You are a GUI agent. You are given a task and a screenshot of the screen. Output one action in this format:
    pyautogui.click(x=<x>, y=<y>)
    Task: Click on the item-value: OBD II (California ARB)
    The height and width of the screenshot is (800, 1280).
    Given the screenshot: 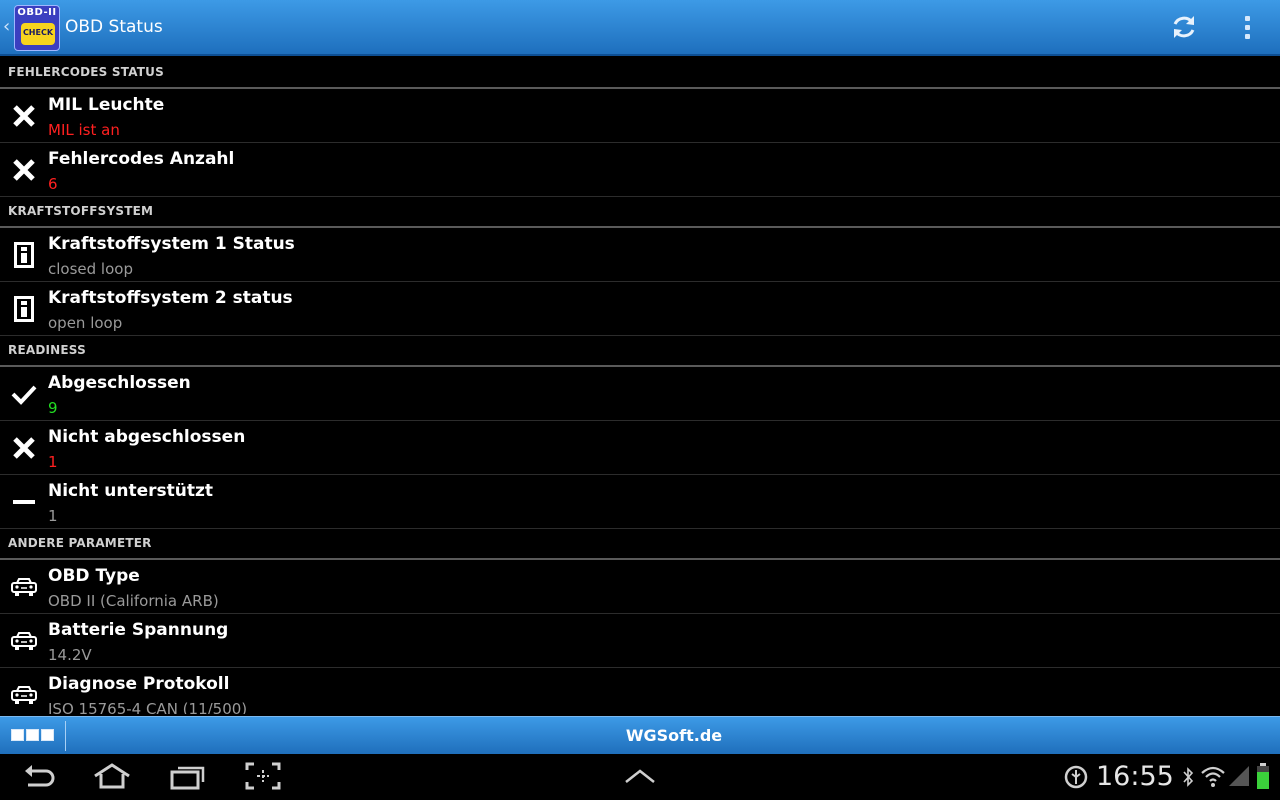 What is the action you would take?
    pyautogui.click(x=133, y=601)
    